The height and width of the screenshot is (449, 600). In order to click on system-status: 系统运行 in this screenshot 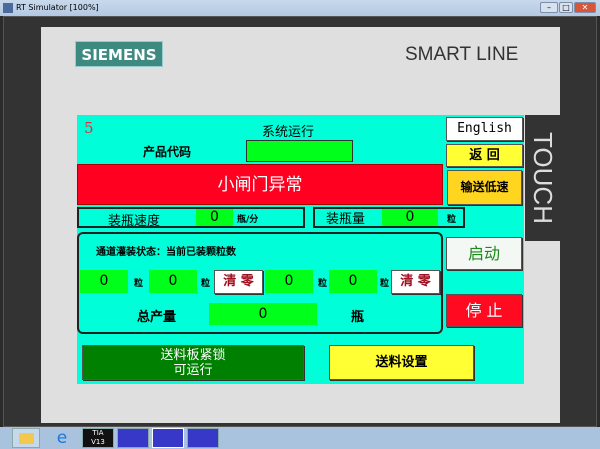, I will do `click(288, 132)`.